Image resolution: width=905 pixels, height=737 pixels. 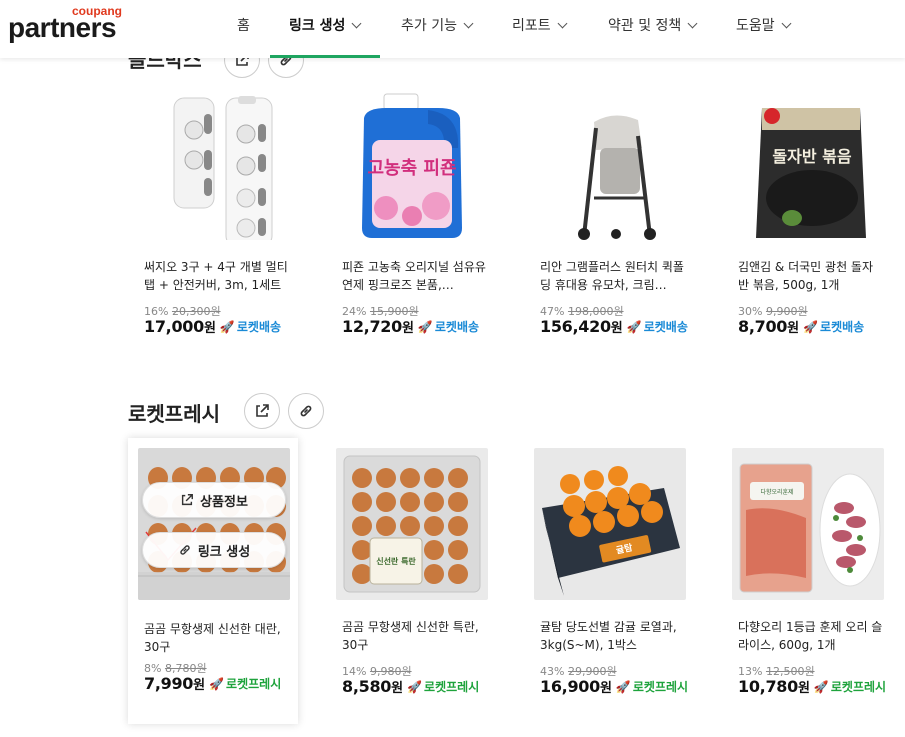 I want to click on sale-price: 10,780, so click(x=768, y=686).